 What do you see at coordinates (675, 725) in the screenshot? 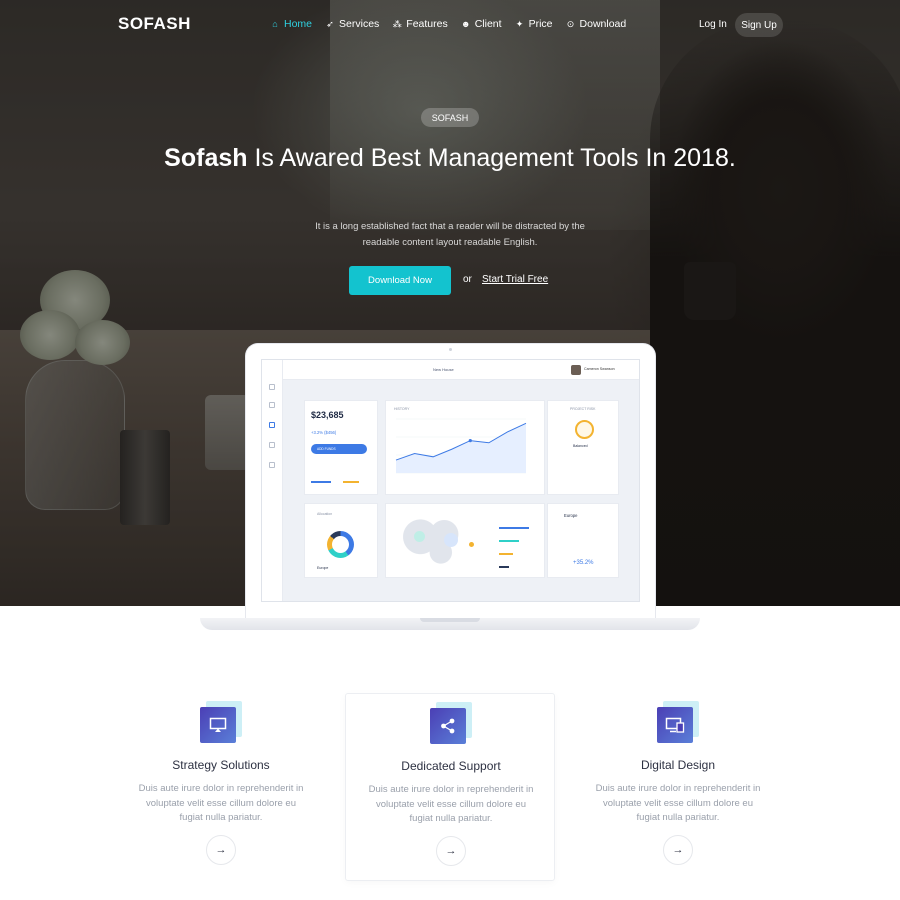
I see `devices-icon` at bounding box center [675, 725].